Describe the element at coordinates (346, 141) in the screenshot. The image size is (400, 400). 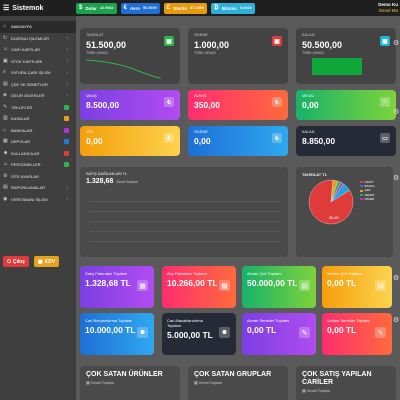
I see `finance-card: KALAN 8.850,00 ▭` at that location.